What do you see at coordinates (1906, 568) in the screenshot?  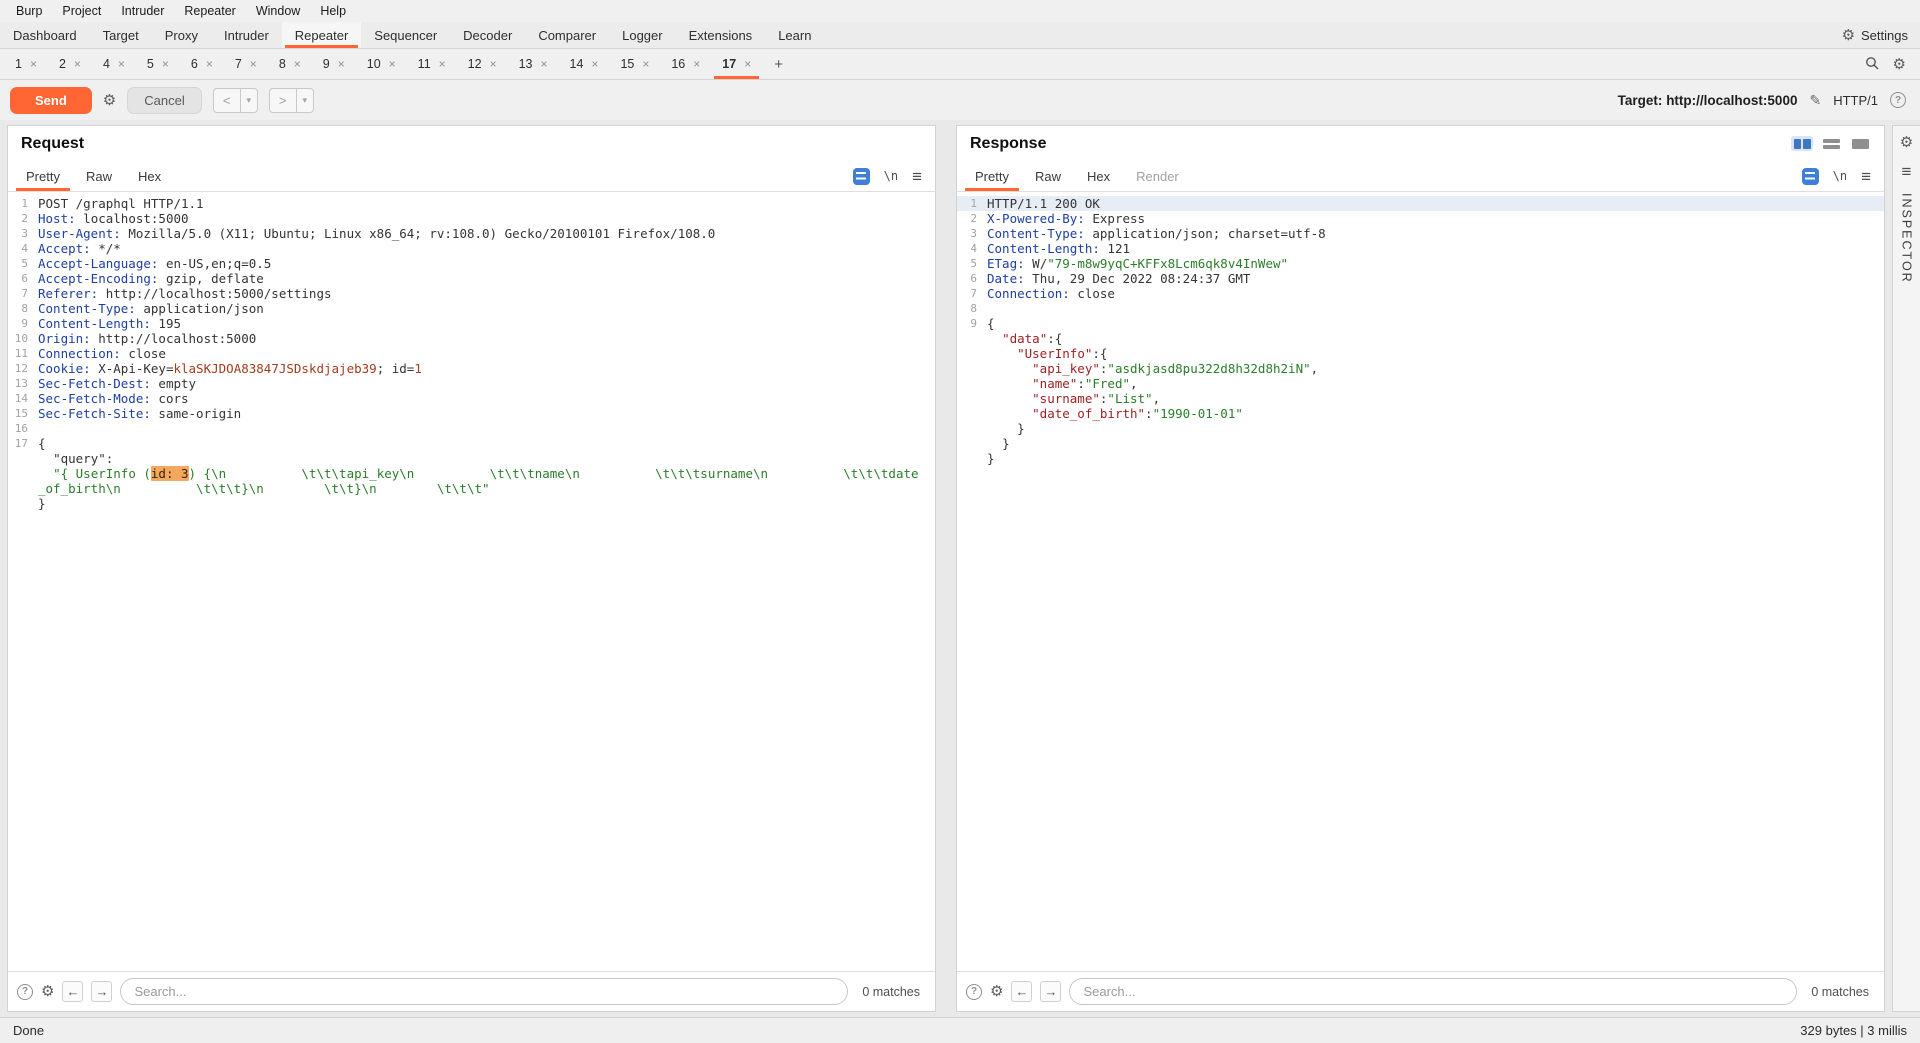 I see `inspector-sidebar: ⚙ ≡ INSPECTOR` at bounding box center [1906, 568].